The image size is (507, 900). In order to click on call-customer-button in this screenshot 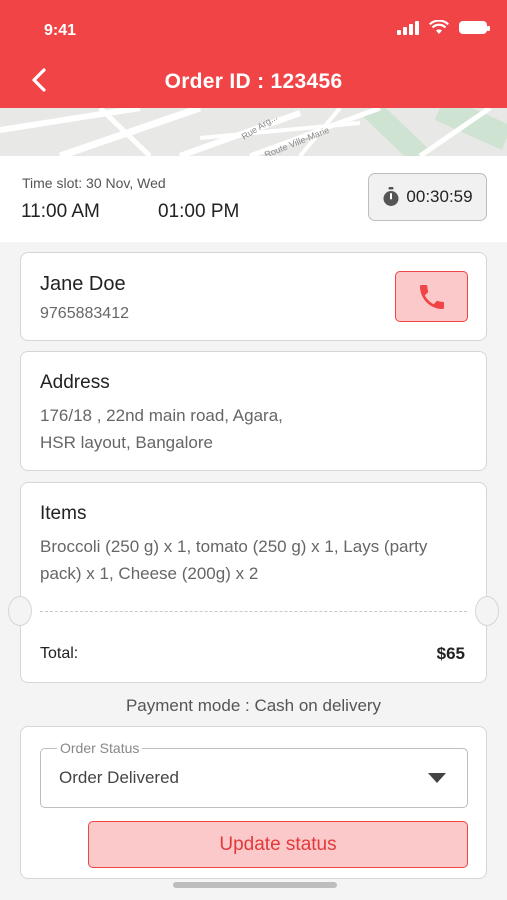, I will do `click(431, 296)`.